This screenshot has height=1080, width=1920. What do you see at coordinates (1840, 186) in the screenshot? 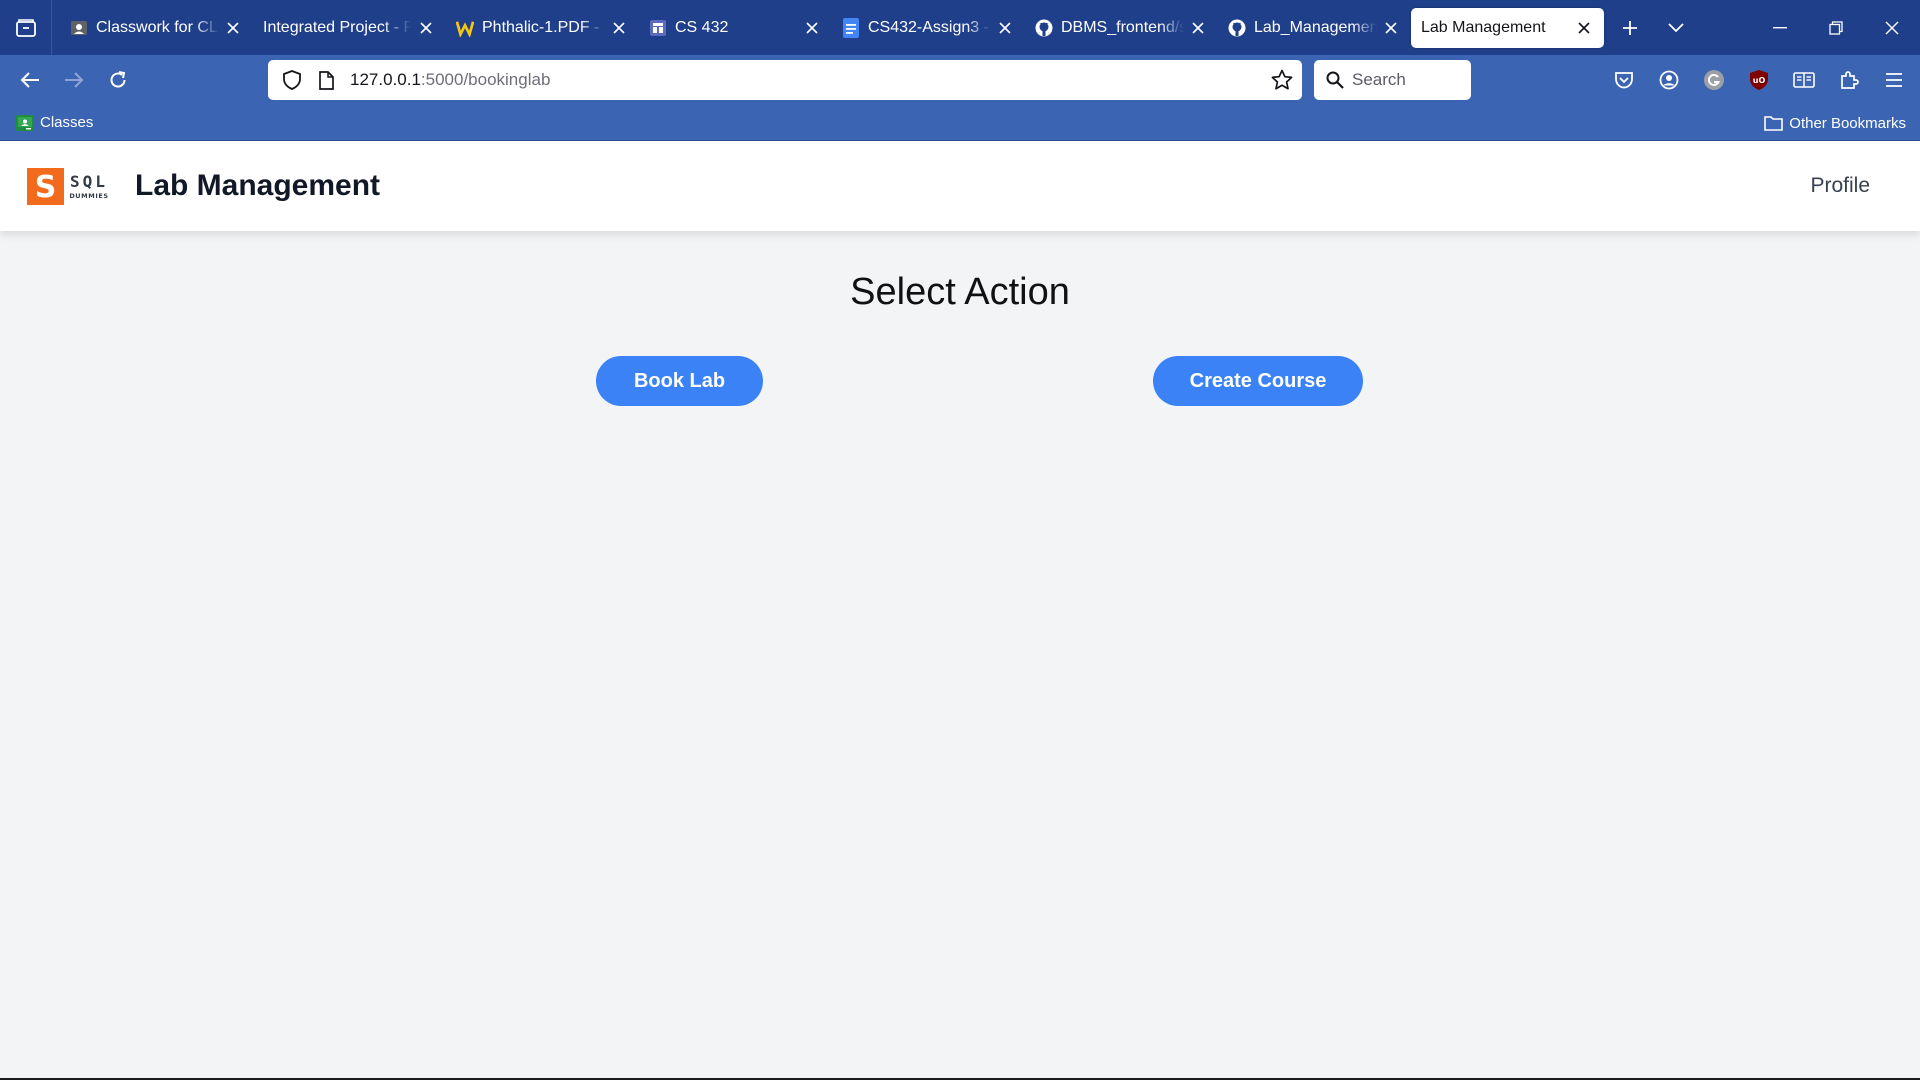
I see `profile-link: Profile` at bounding box center [1840, 186].